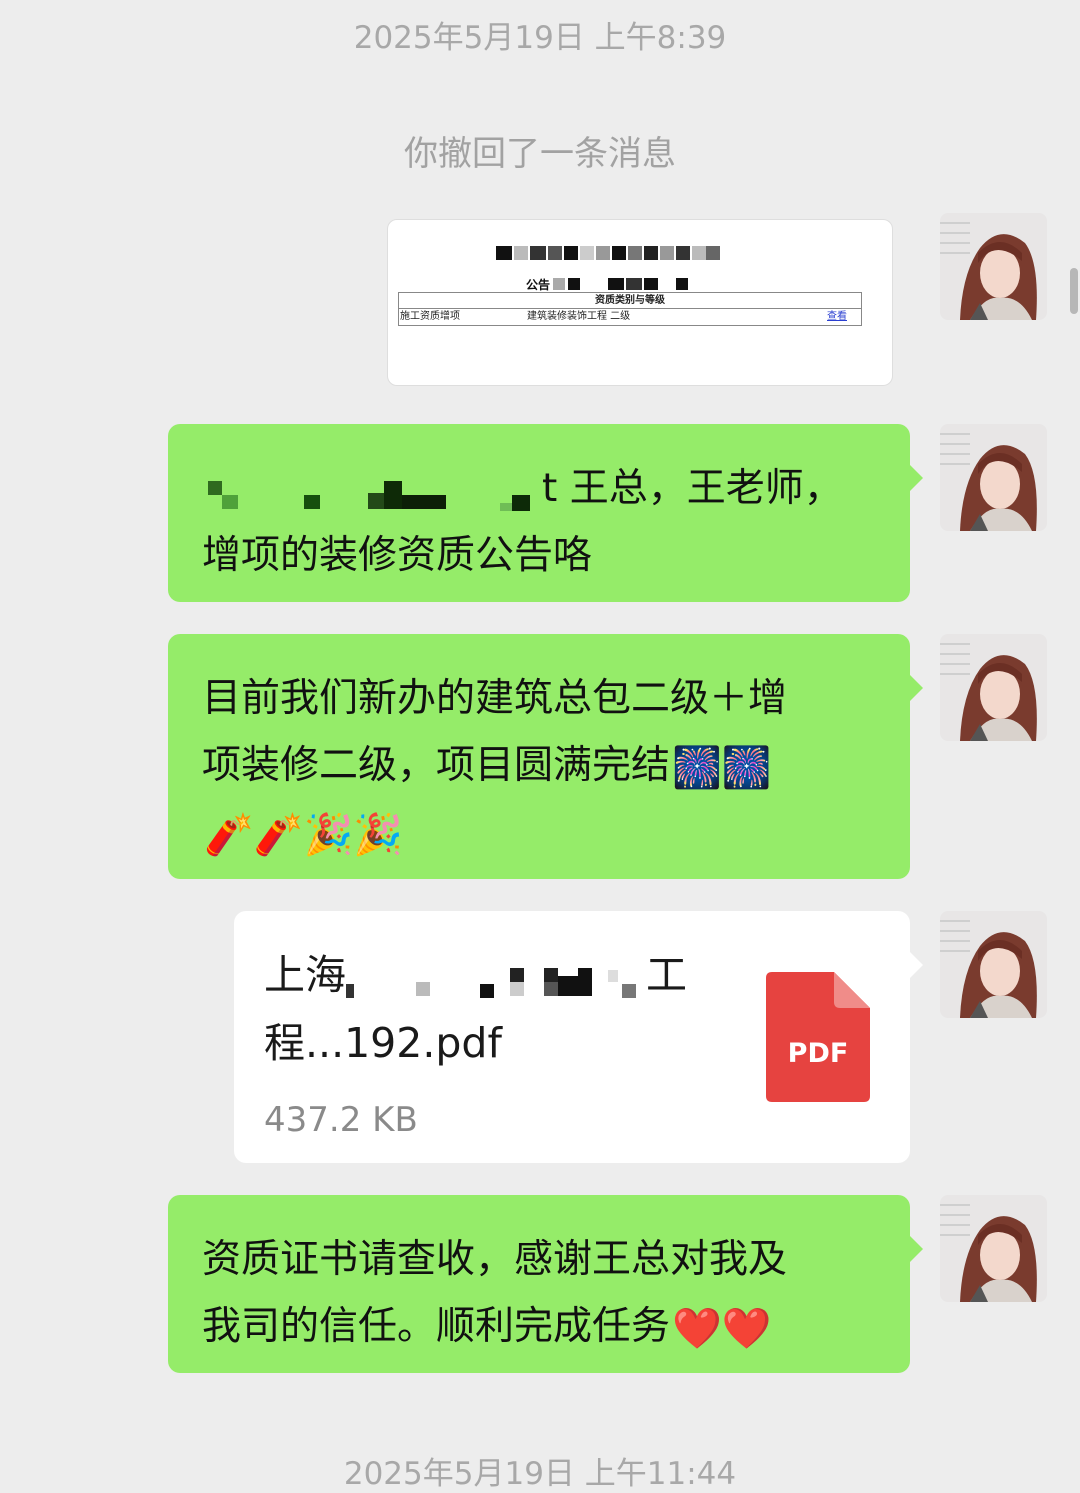 The image size is (1080, 1493). I want to click on message-line: 目前我们新办的建筑总包二级＋增, so click(495, 698).